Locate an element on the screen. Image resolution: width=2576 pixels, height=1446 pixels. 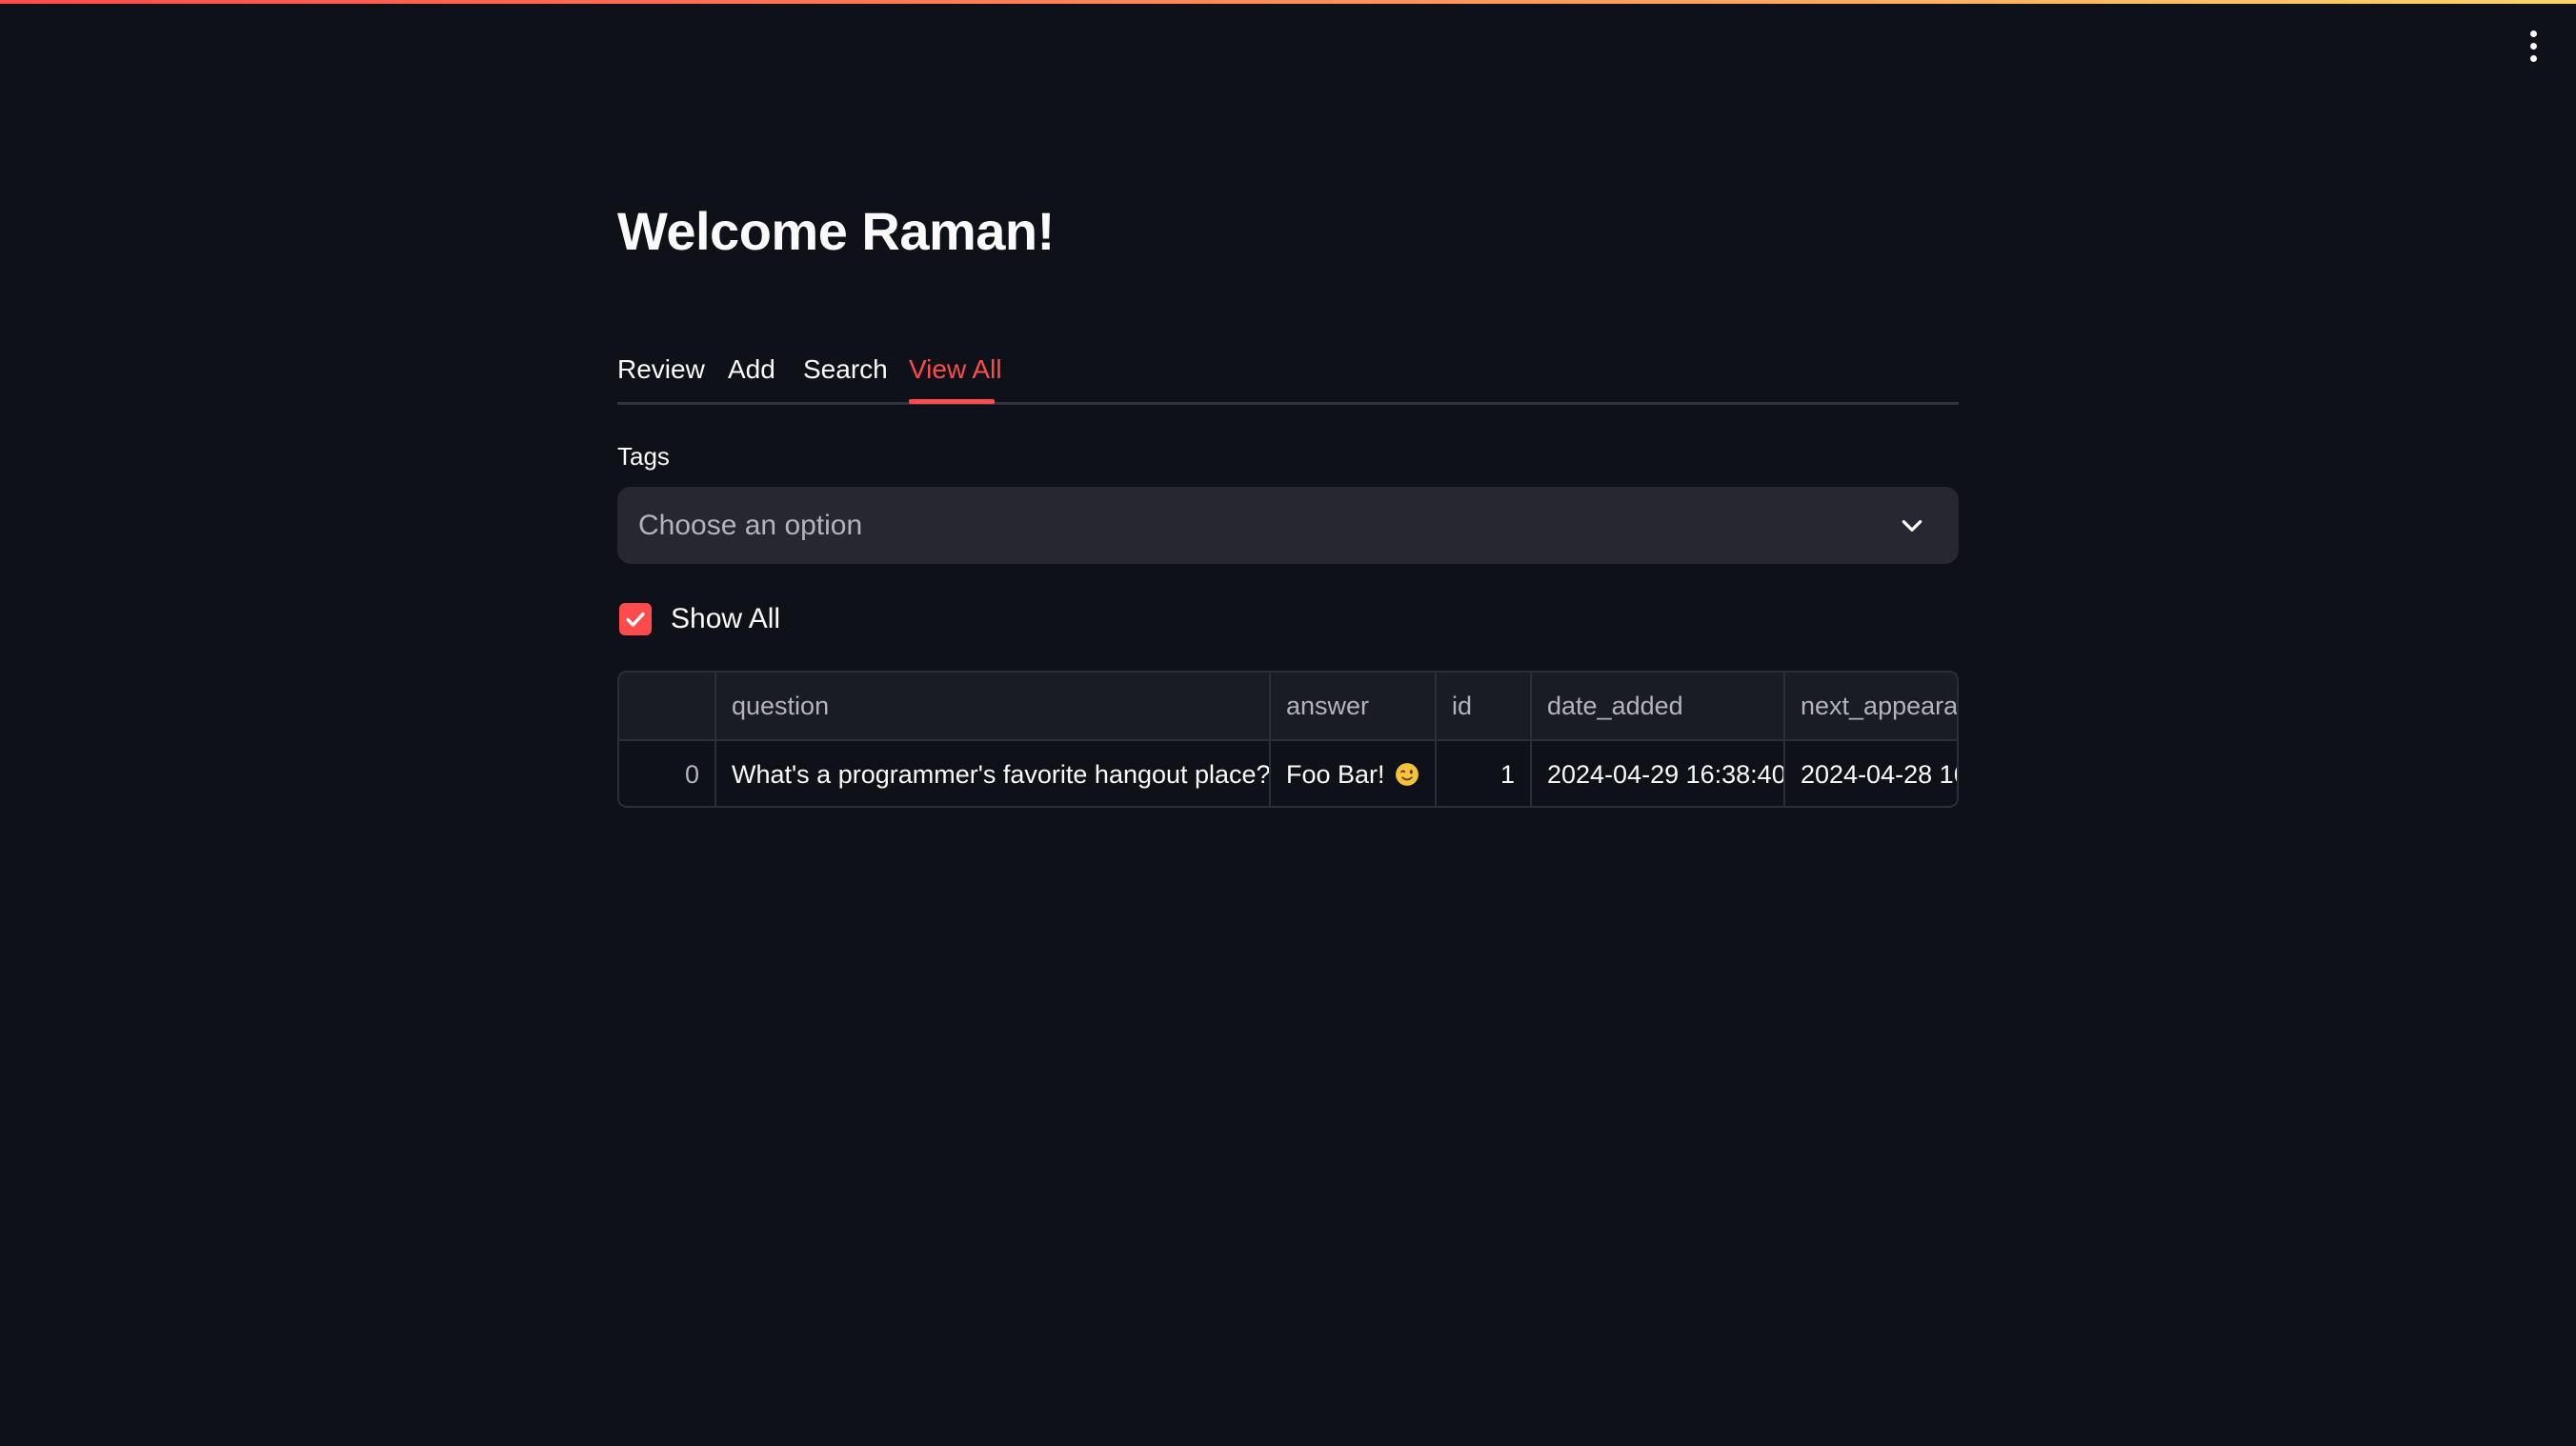
main-menu-button is located at coordinates (2533, 46).